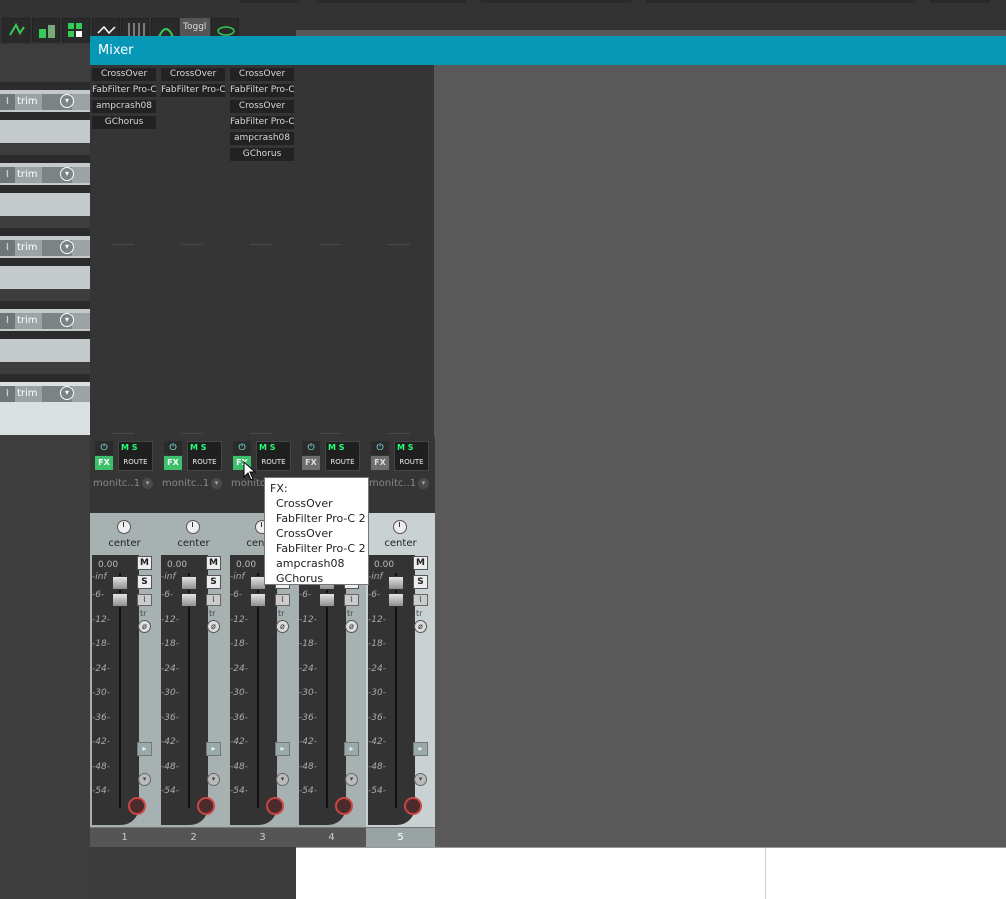  Describe the element at coordinates (331, 837) in the screenshot. I see `strip-number: 4` at that location.